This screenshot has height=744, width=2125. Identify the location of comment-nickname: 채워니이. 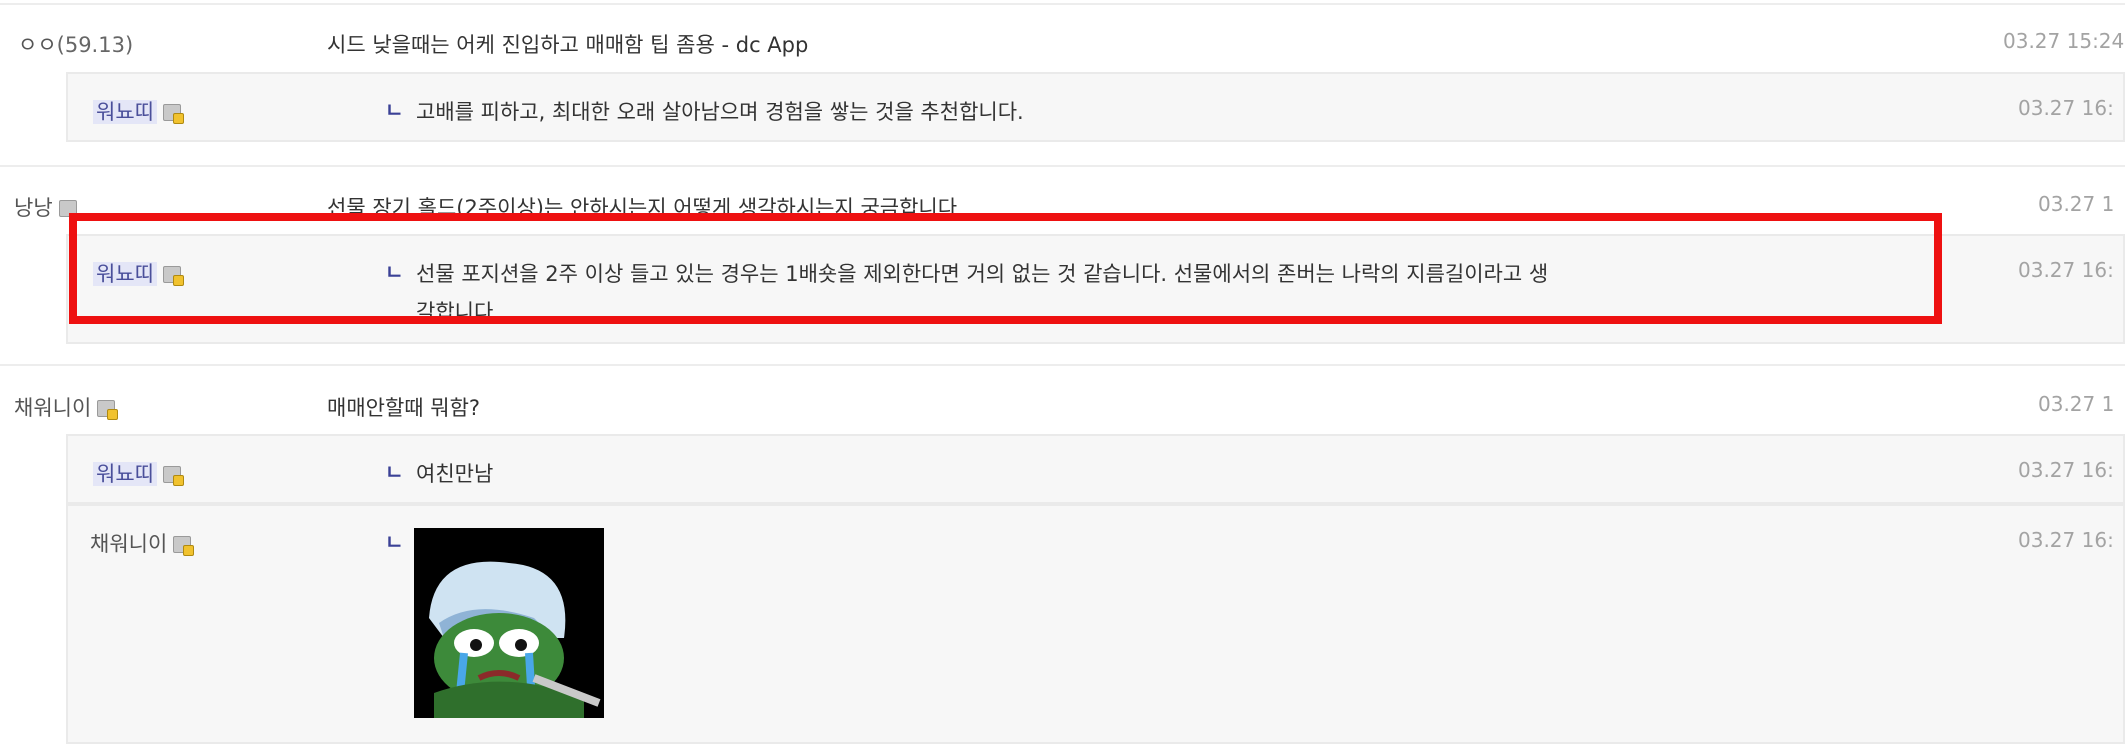
(66, 407).